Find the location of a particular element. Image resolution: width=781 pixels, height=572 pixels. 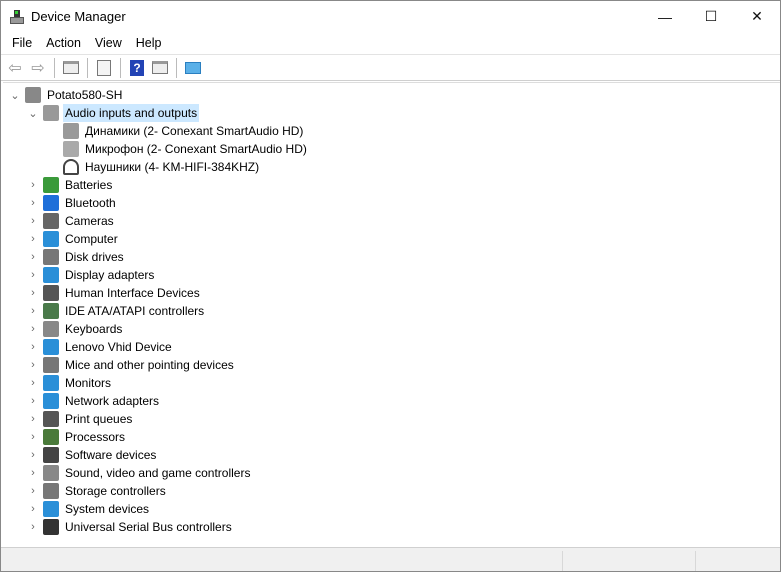

category-display-adapters: Display adapters is located at coordinates (99, 275).